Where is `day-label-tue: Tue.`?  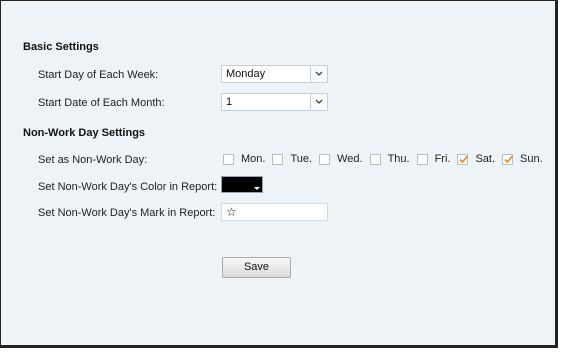 day-label-tue: Tue. is located at coordinates (301, 159).